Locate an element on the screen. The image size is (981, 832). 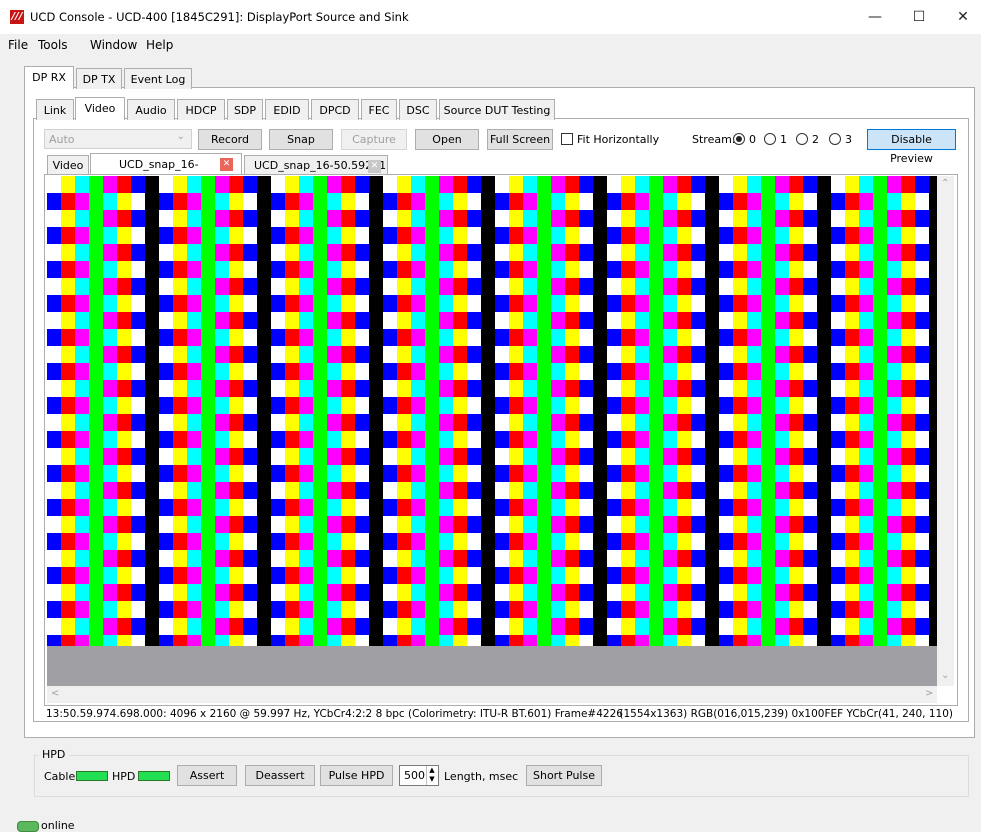
menu-tools: Tools is located at coordinates (53, 45).